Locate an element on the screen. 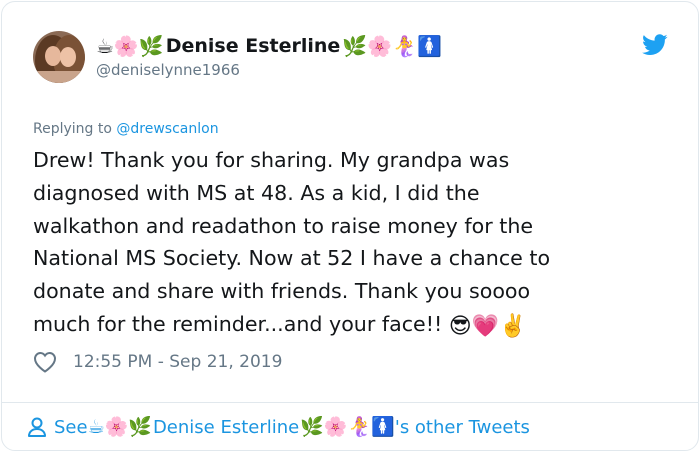 The image size is (700, 452). footer-author-name: Denise Esterline is located at coordinates (226, 427).